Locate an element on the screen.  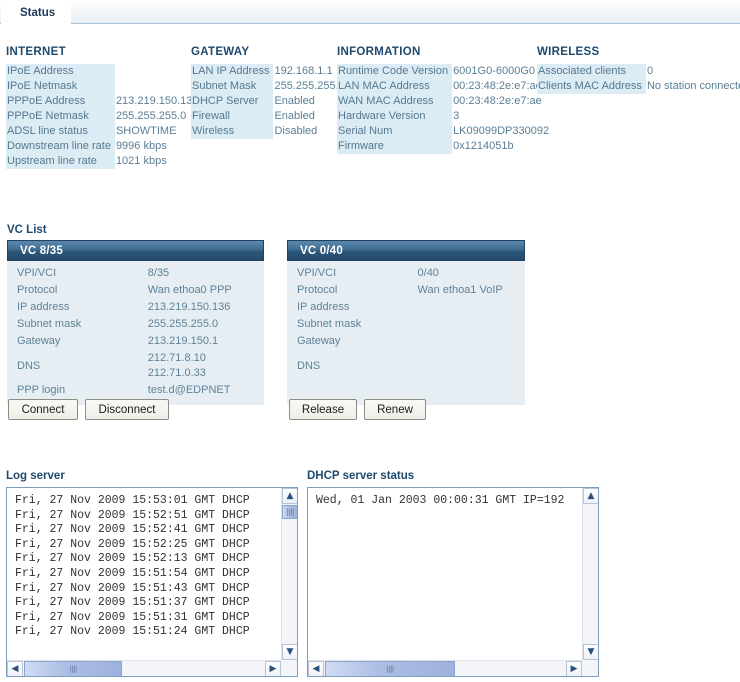
vc-0-login-row: PPP login test.d@EDPNET is located at coordinates (135, 390).